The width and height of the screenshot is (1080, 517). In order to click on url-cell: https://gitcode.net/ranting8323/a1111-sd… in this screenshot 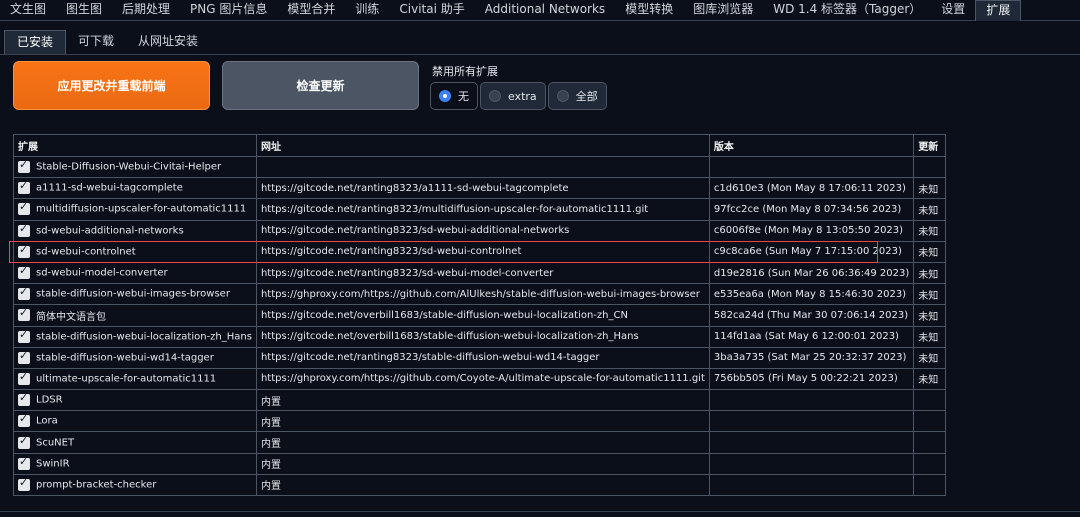, I will do `click(482, 188)`.